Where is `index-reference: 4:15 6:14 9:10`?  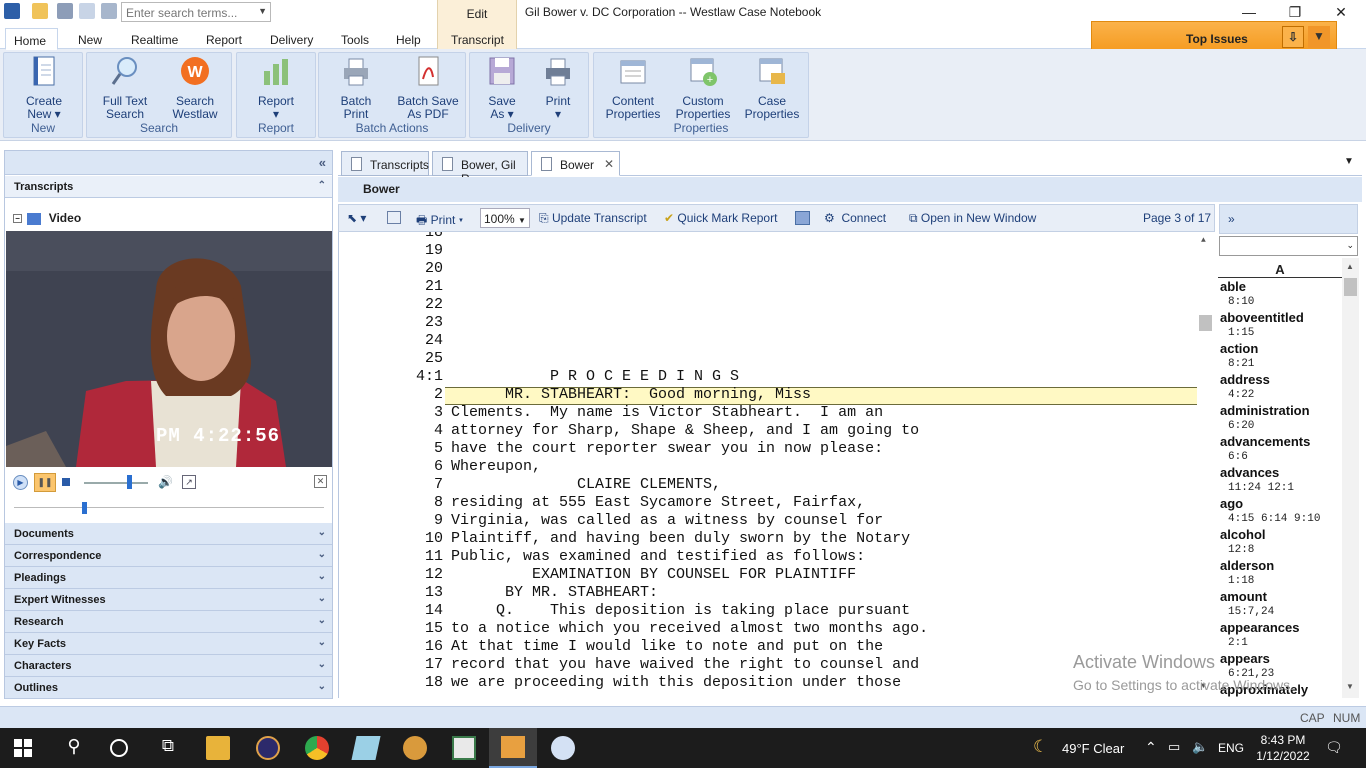 index-reference: 4:15 6:14 9:10 is located at coordinates (1274, 519).